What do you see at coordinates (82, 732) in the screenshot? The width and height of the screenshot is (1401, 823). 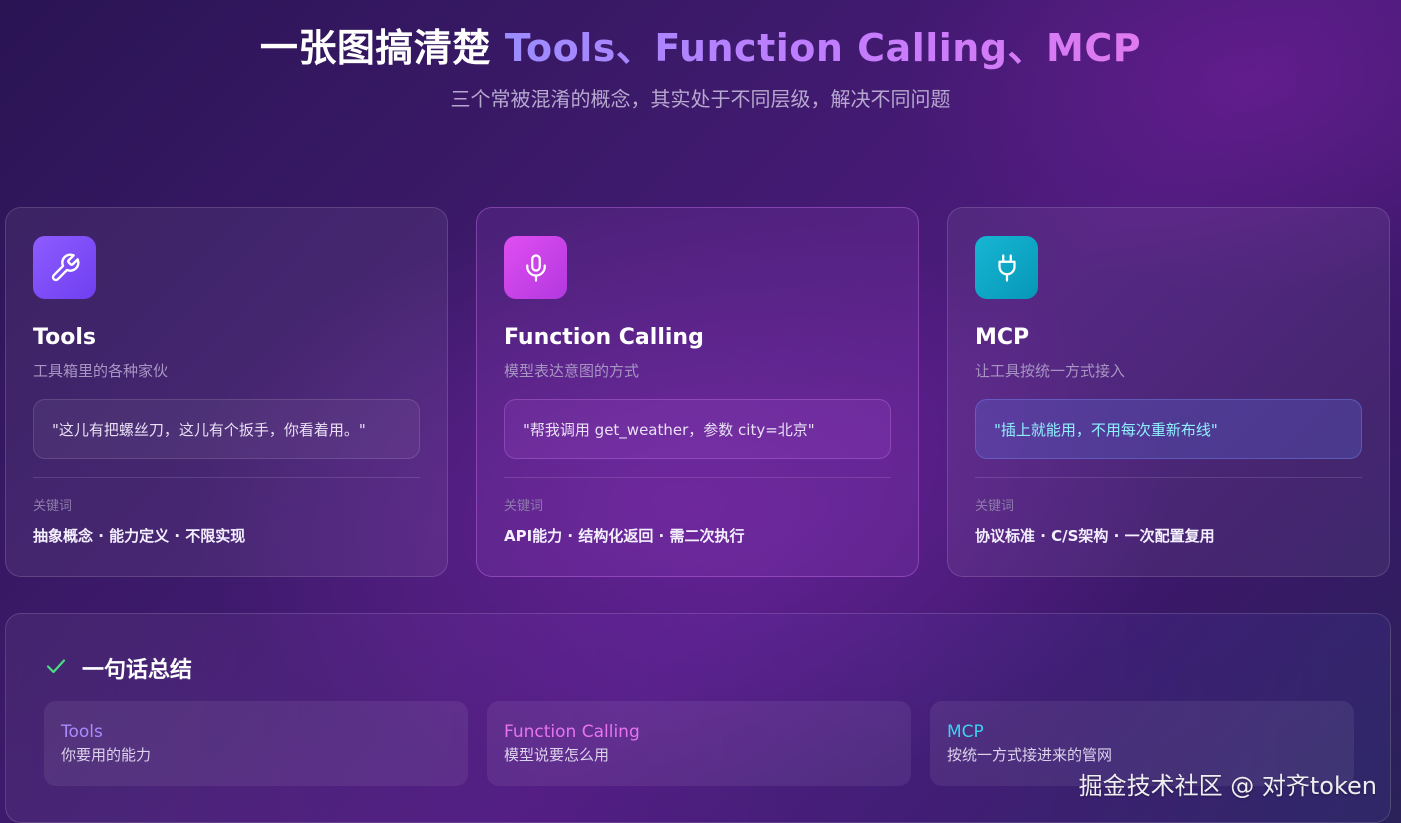 I see `summary-item-name: Tools` at bounding box center [82, 732].